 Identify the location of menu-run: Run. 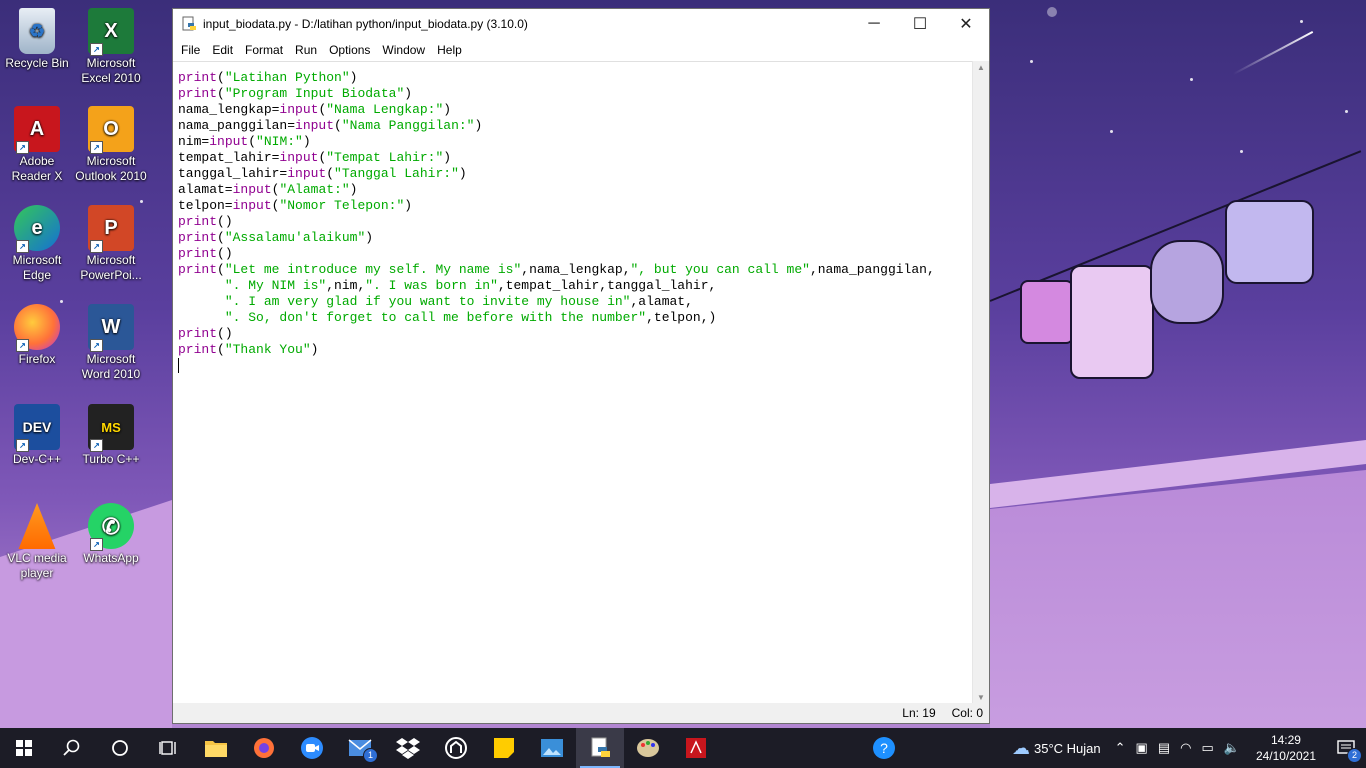
(306, 50).